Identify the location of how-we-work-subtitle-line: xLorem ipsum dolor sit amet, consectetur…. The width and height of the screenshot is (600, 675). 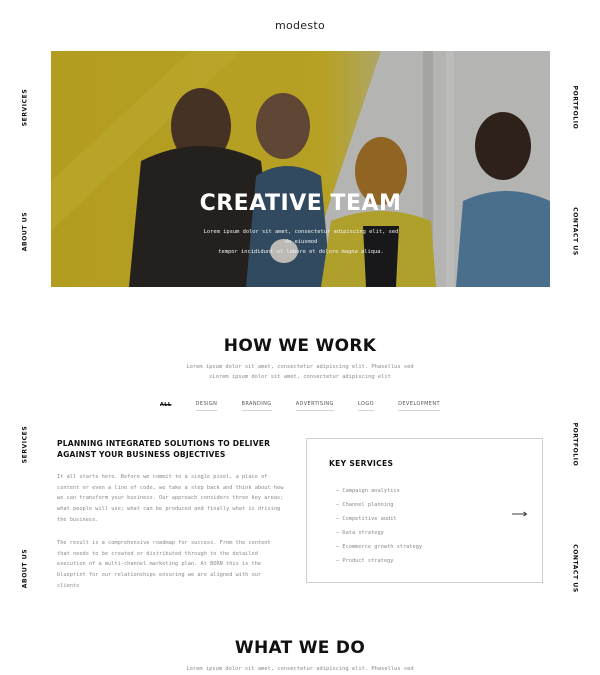
(300, 377).